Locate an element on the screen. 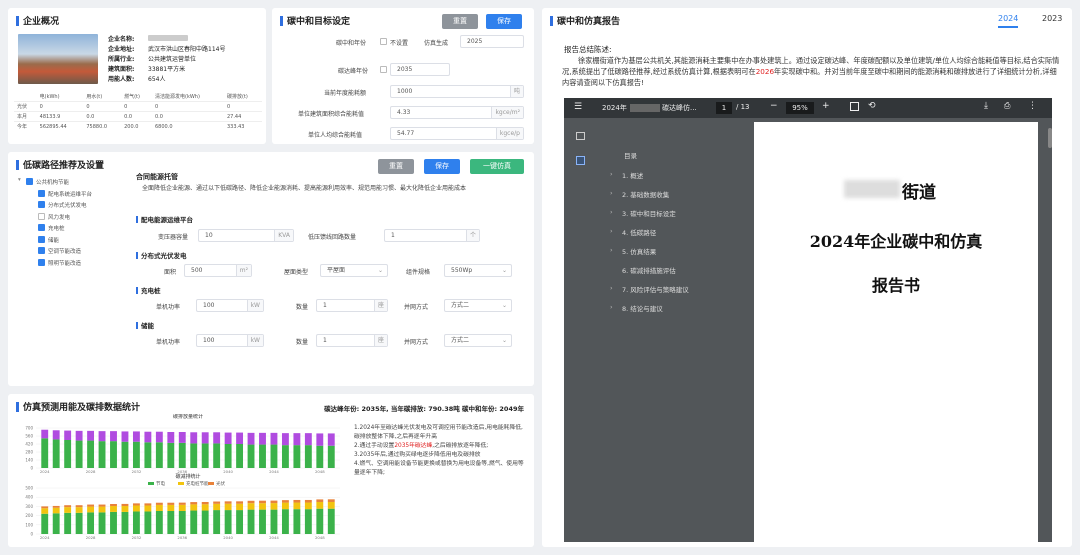 The width and height of the screenshot is (1080, 555). charging-count-input: 1座 is located at coordinates (352, 305).